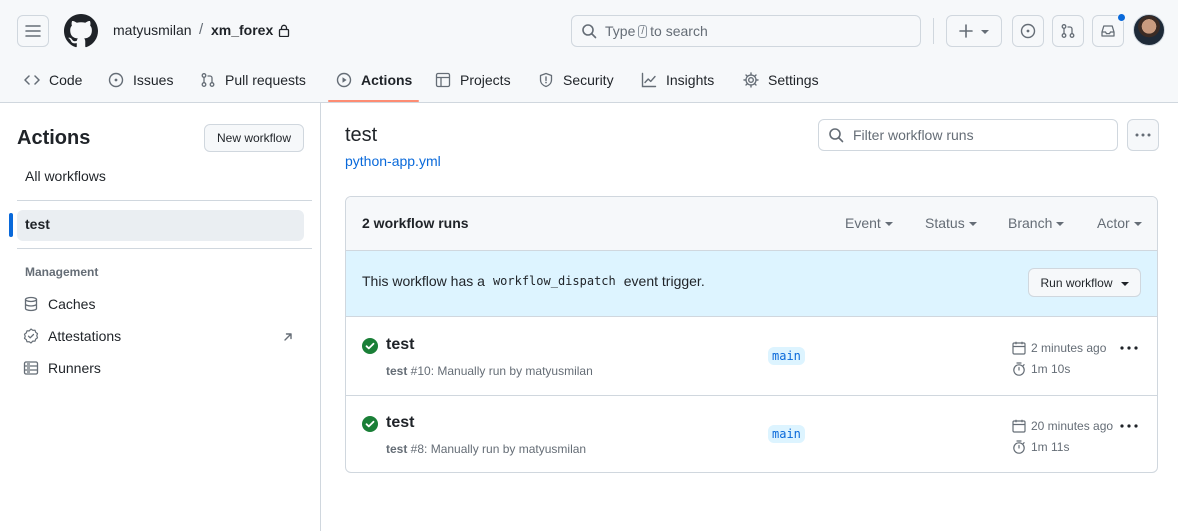 Image resolution: width=1178 pixels, height=531 pixels. I want to click on search-shortcut-key: /, so click(643, 31).